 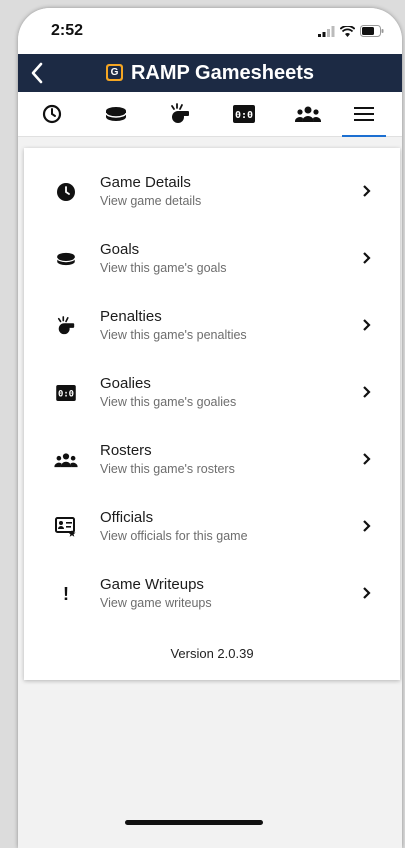 What do you see at coordinates (167, 469) in the screenshot?
I see `menu-item-subtitle: View this game's rosters` at bounding box center [167, 469].